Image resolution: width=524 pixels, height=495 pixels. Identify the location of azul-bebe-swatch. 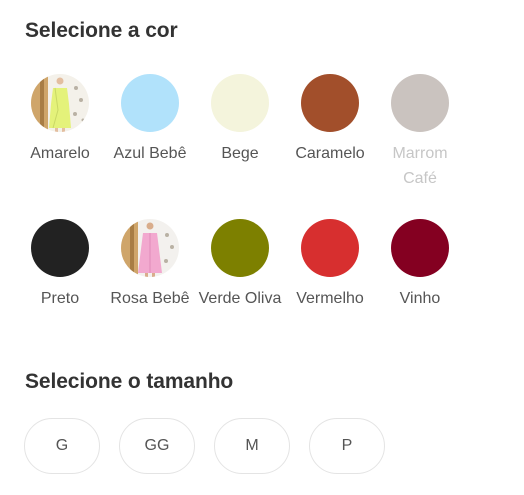
(150, 103).